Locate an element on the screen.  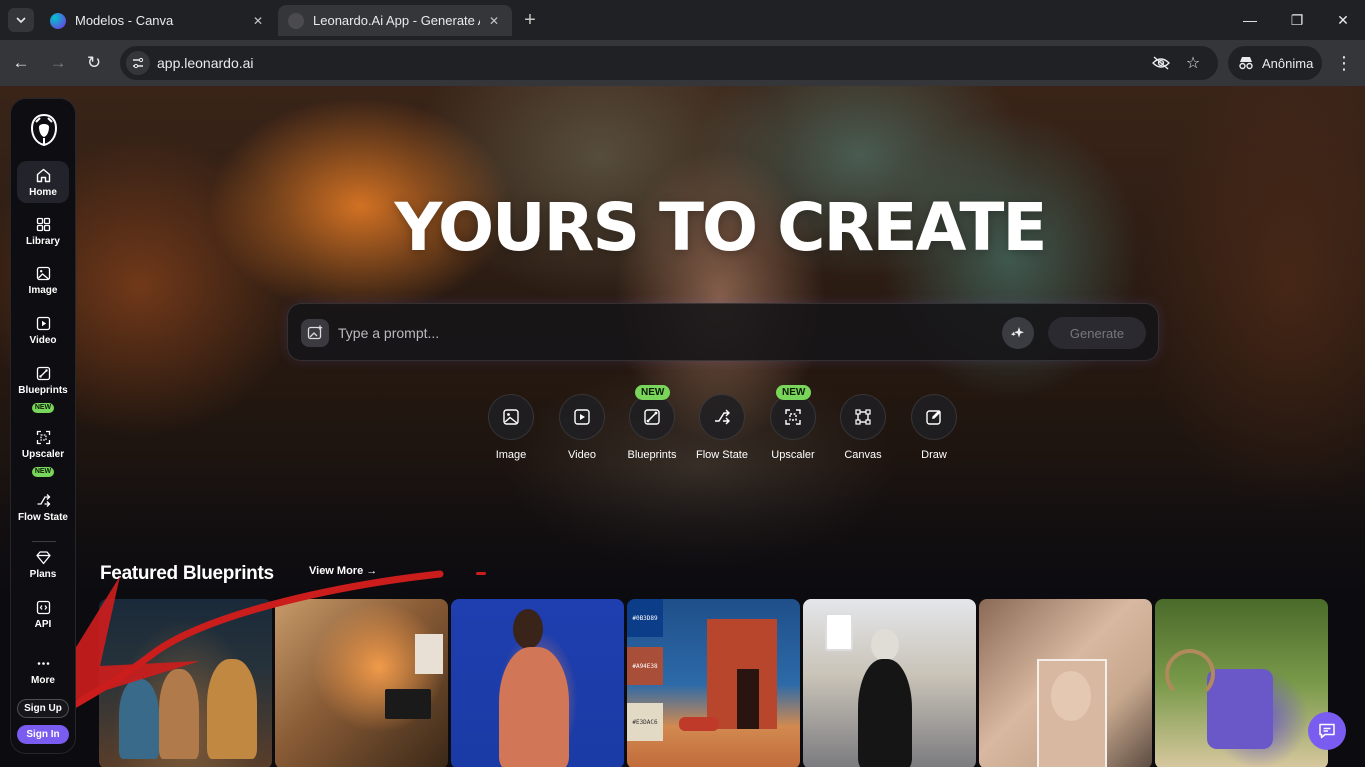
canvas-icon is located at coordinates (863, 417).